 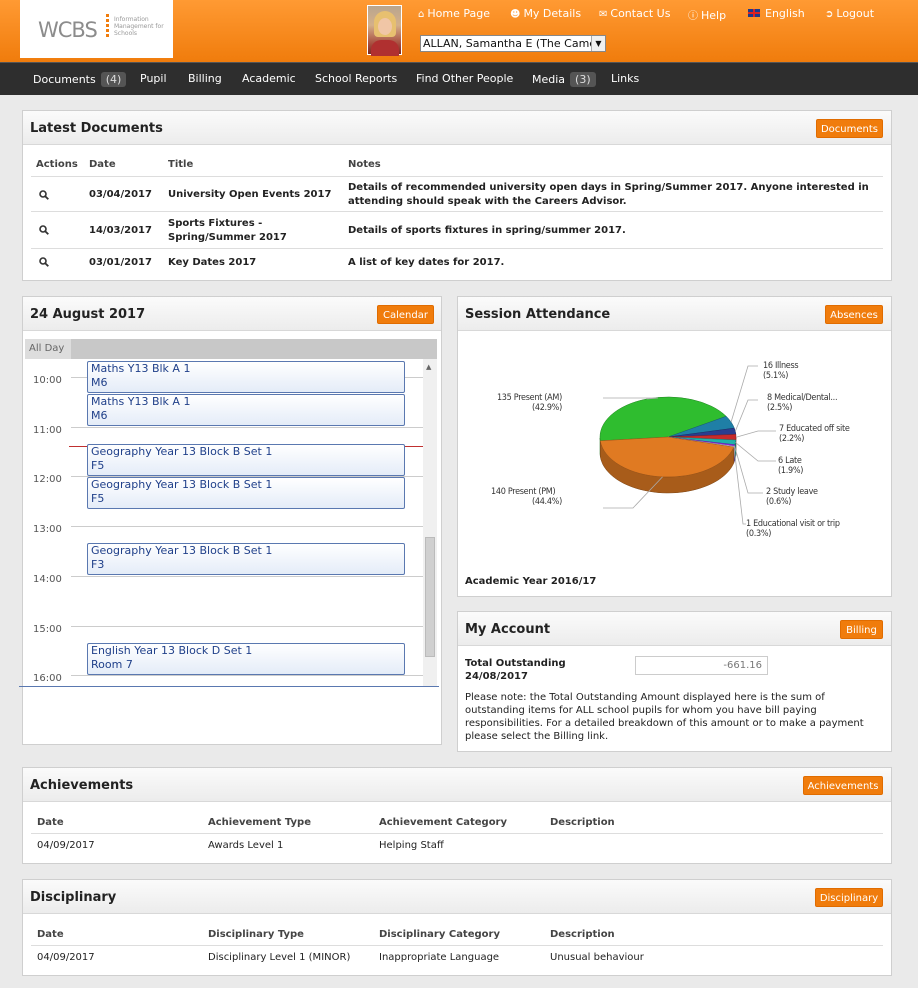 What do you see at coordinates (235, 231) in the screenshot?
I see `doc-title-link: Sports Fixtures - Spring/Summer 2017` at bounding box center [235, 231].